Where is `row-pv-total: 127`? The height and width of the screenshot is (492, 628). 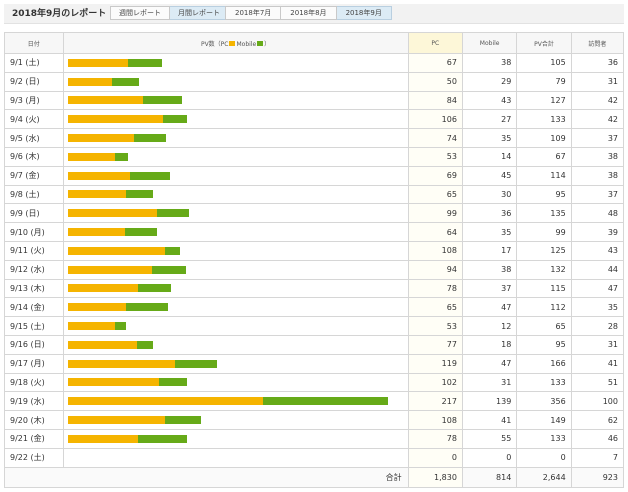
row-pv-total: 127 is located at coordinates (544, 100).